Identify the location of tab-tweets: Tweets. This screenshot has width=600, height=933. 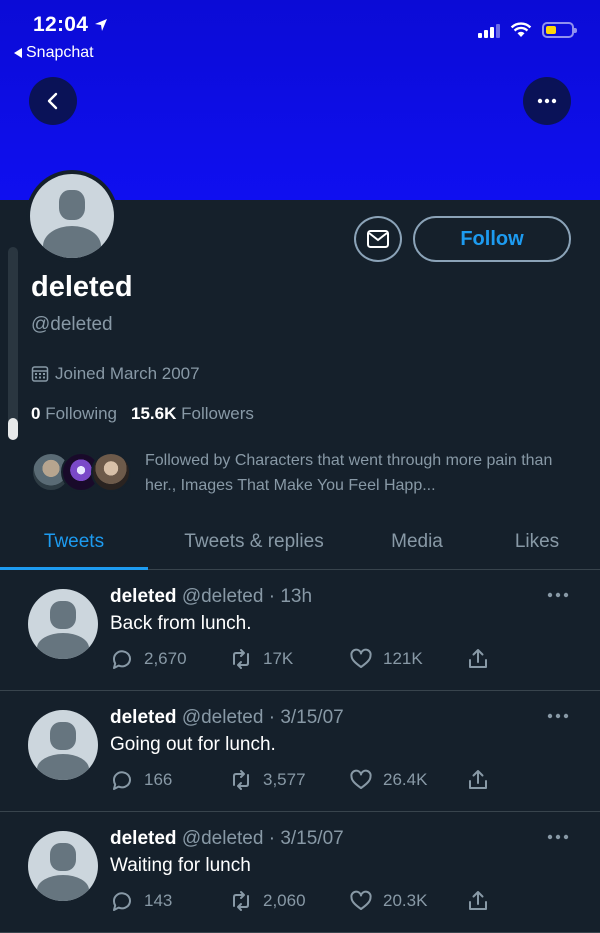
(74, 542).